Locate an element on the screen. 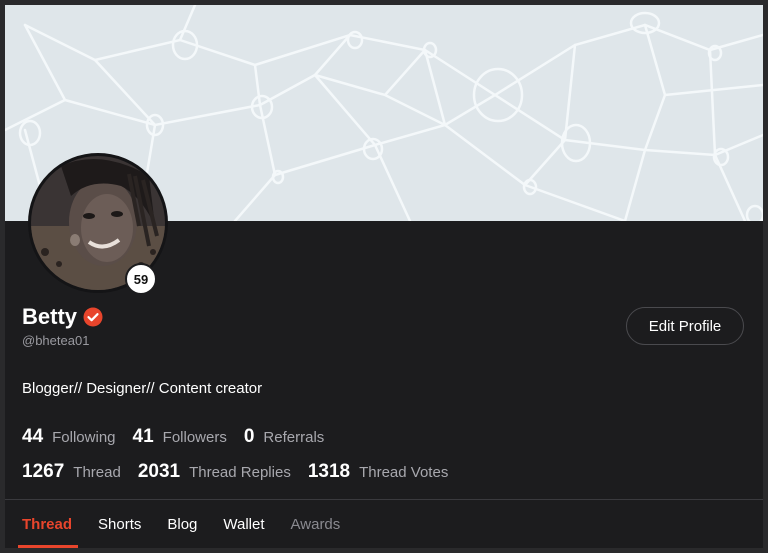 This screenshot has height=553, width=768. stat-following: 44 Following is located at coordinates (69, 437).